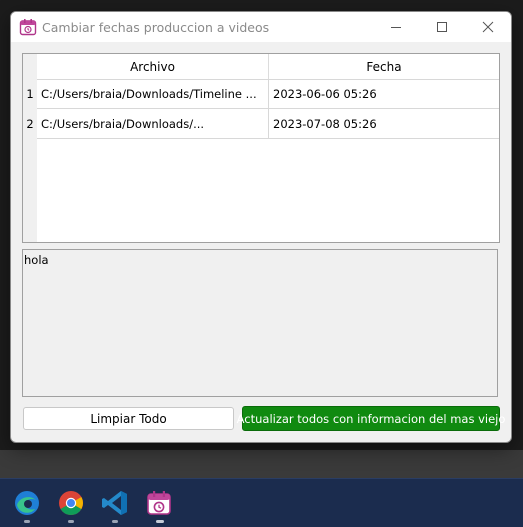 This screenshot has width=523, height=527. I want to click on minimize-icon, so click(396, 27).